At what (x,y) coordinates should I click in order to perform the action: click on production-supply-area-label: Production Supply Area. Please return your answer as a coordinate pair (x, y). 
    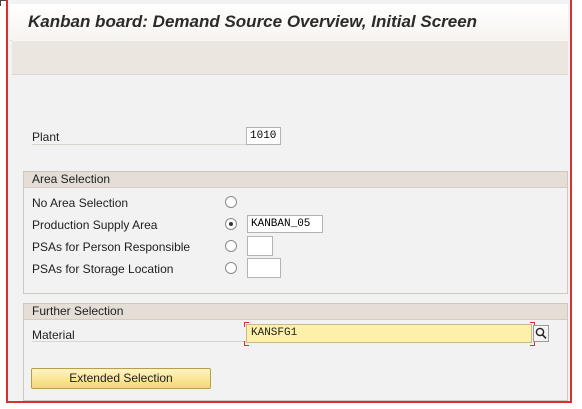
    Looking at the image, I should click on (95, 225).